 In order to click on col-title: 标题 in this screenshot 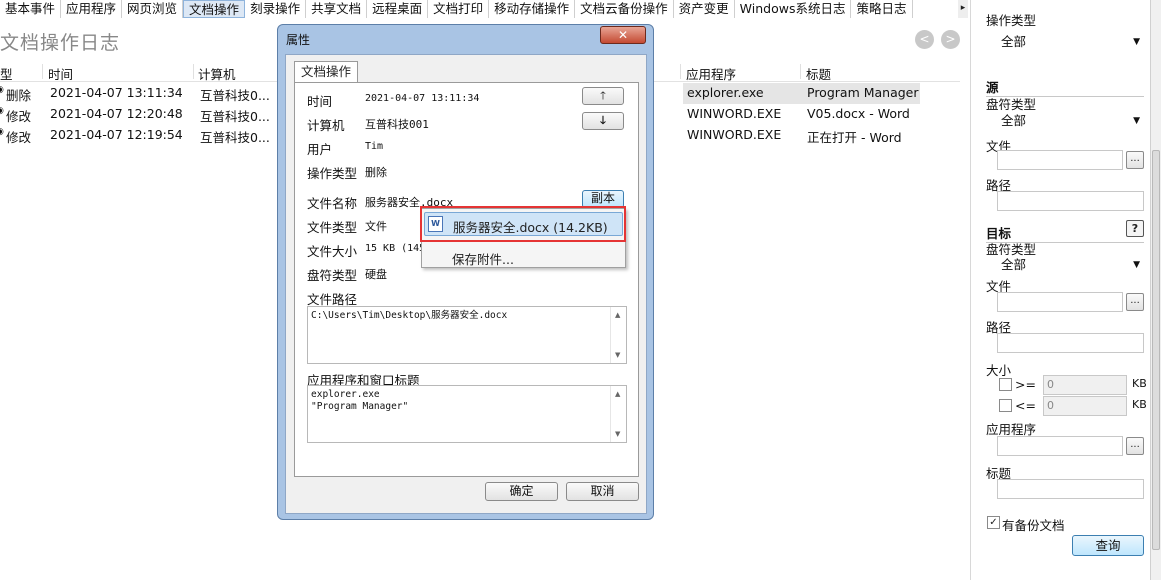, I will do `click(818, 73)`.